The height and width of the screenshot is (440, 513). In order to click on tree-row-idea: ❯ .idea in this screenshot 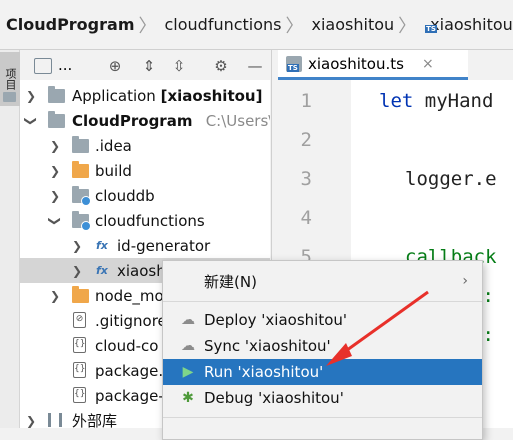, I will do `click(145, 145)`.